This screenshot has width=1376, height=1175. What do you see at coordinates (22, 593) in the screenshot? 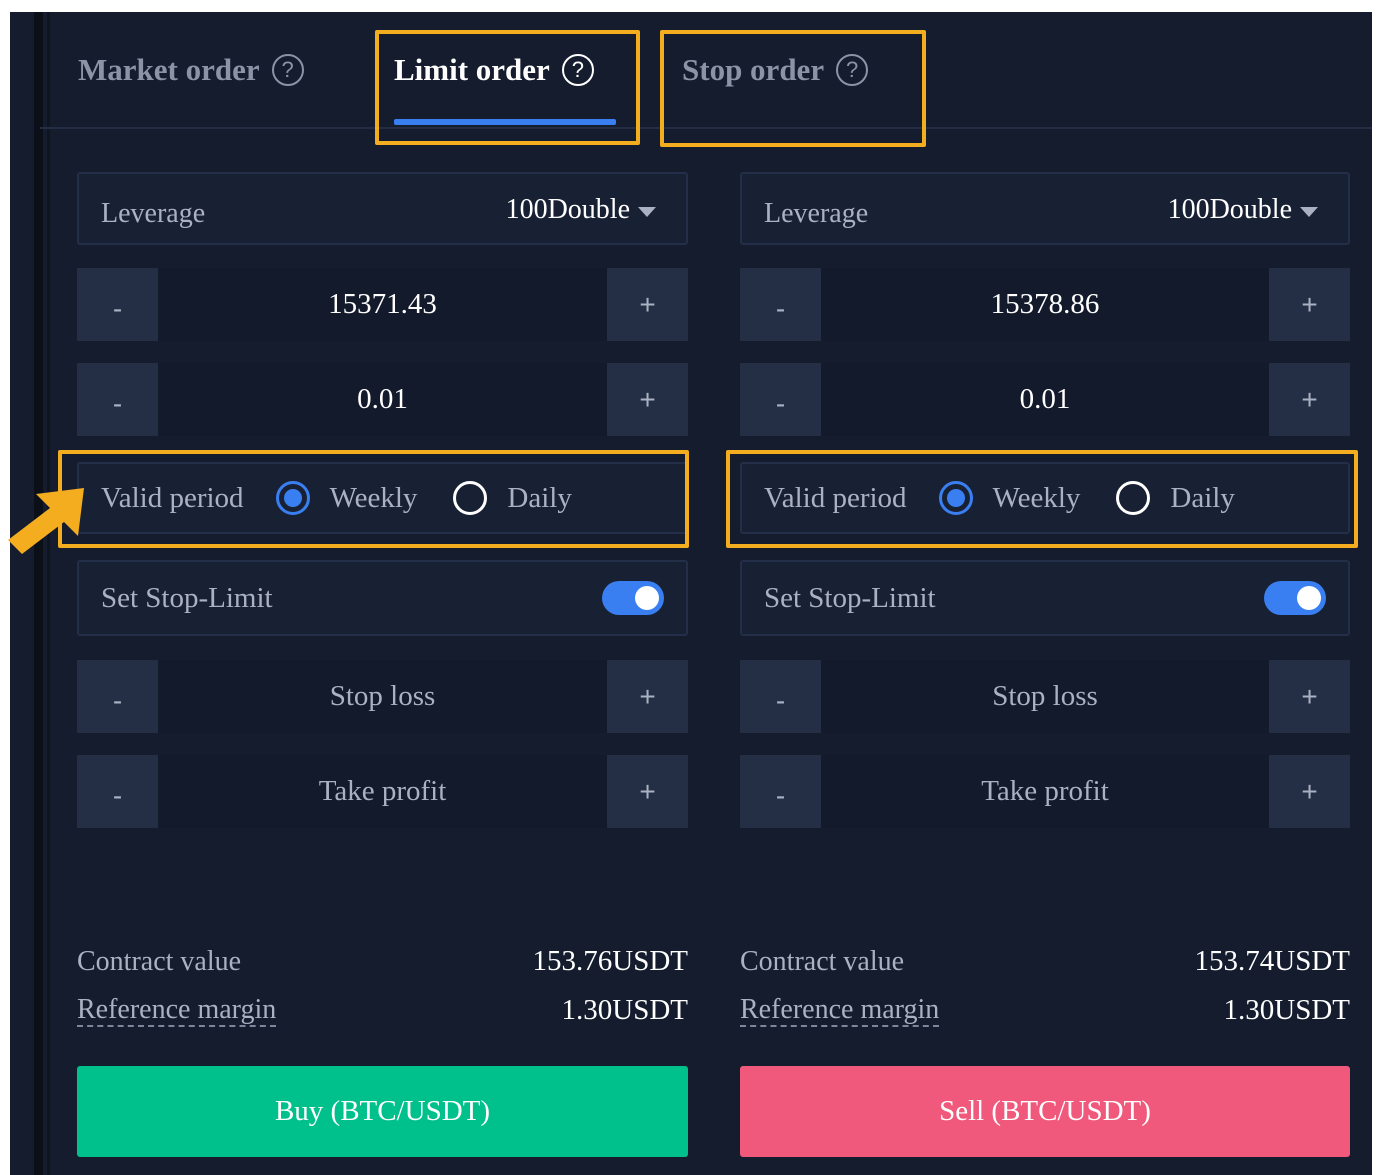
I see `left-rail` at bounding box center [22, 593].